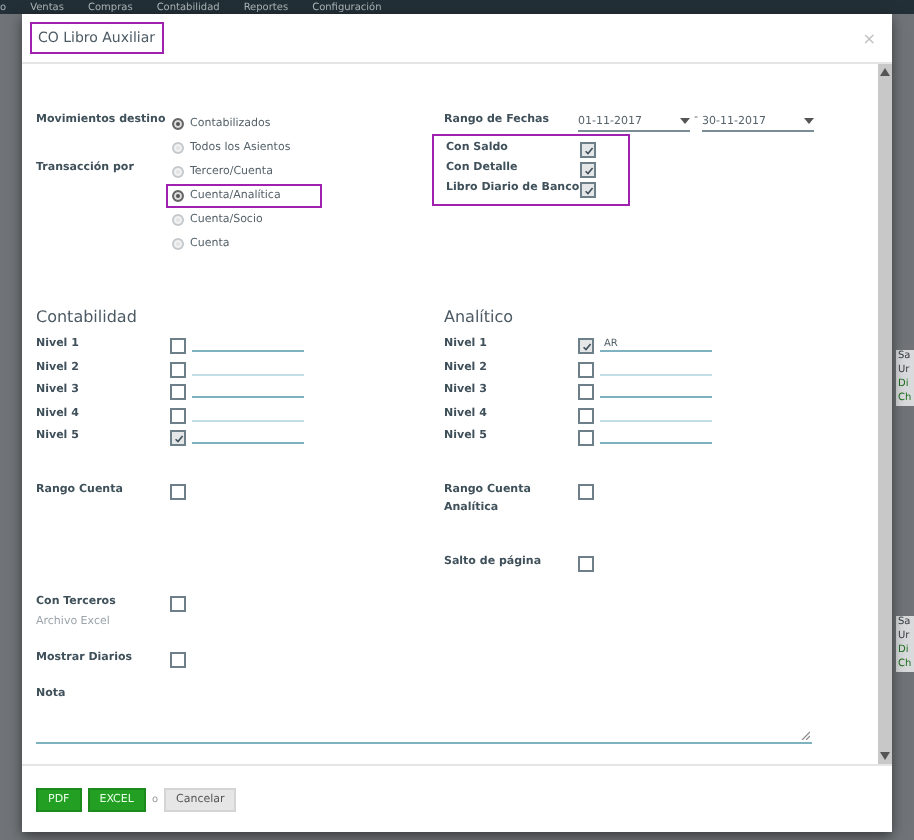  What do you see at coordinates (885, 72) in the screenshot?
I see `scroll-up-icon` at bounding box center [885, 72].